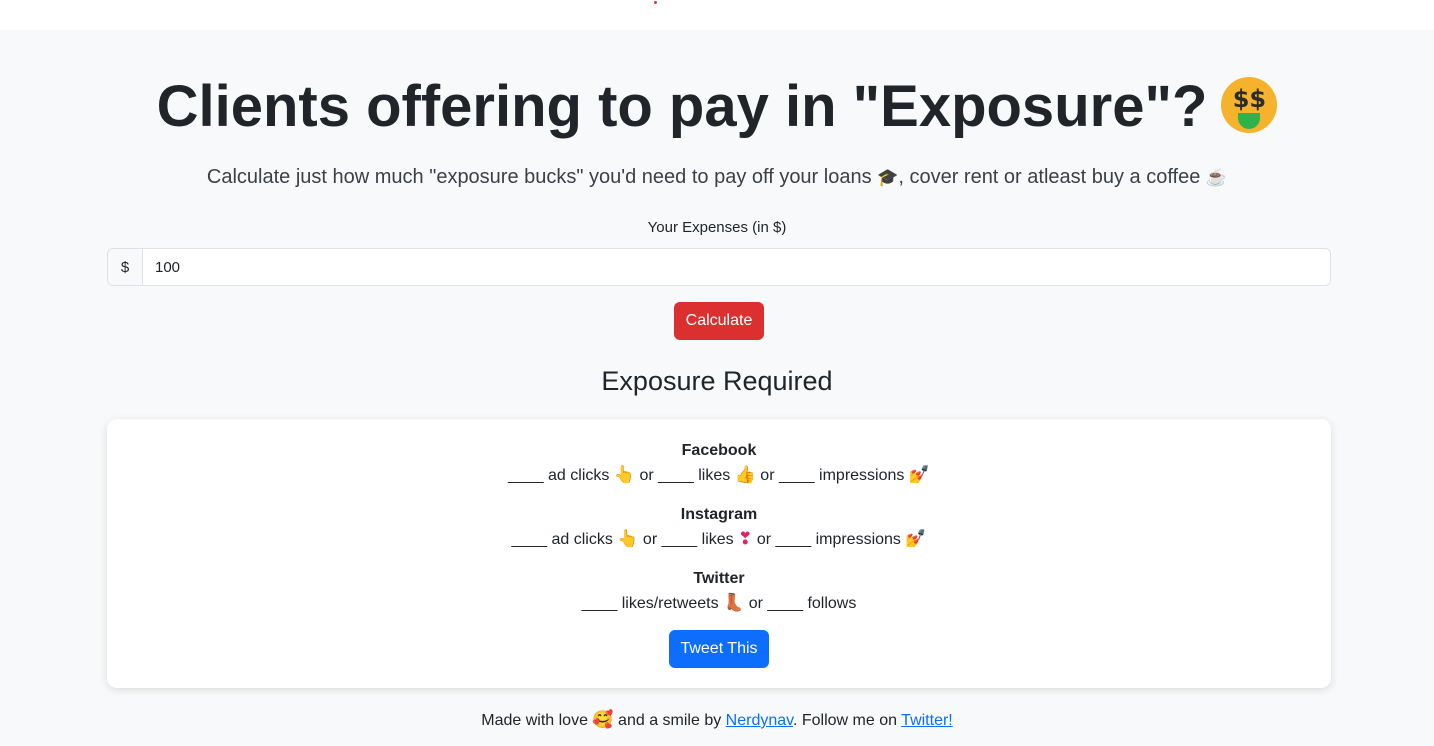  I want to click on graduation-cap-icon: 🎓, so click(888, 178).